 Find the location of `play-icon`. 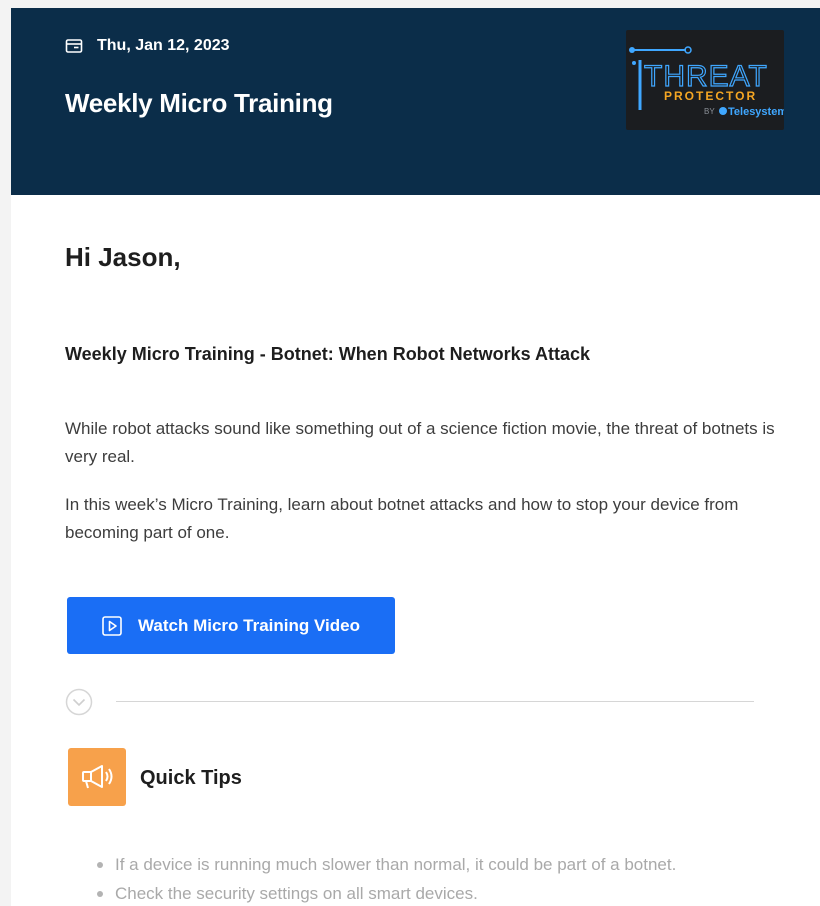

play-icon is located at coordinates (112, 625).